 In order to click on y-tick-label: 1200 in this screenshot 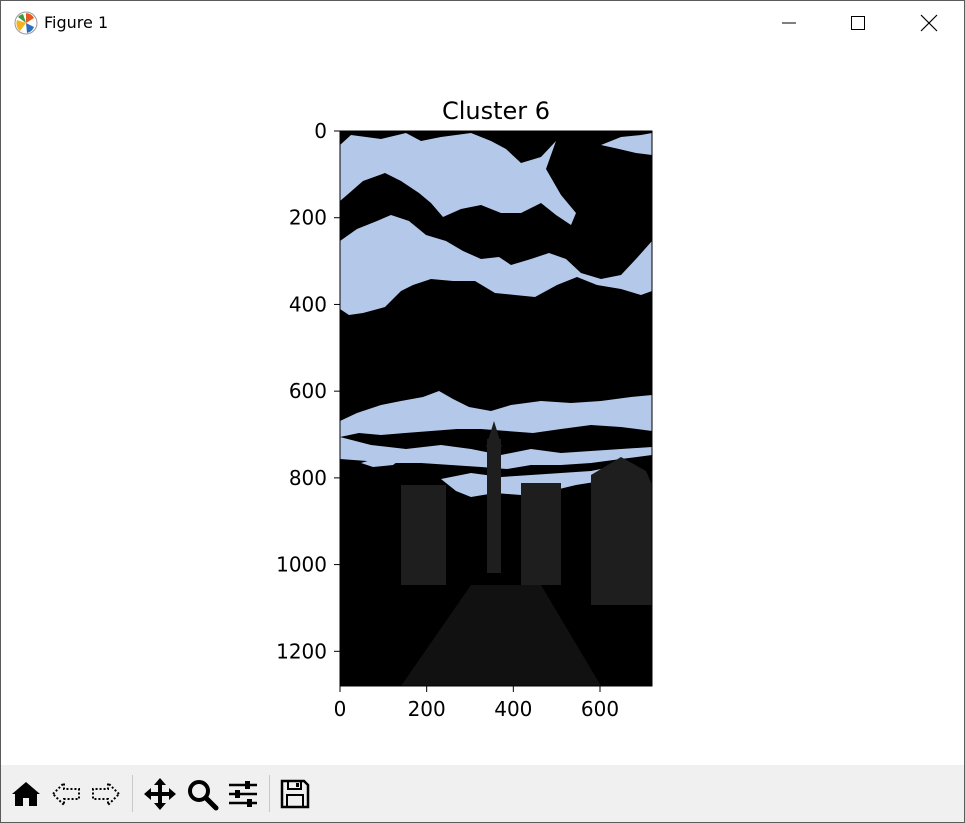, I will do `click(301, 651)`.